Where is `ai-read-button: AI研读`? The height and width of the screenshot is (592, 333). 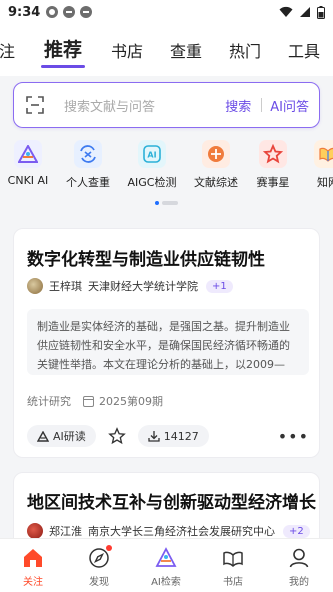
ai-read-button: AI研读 is located at coordinates (61, 436).